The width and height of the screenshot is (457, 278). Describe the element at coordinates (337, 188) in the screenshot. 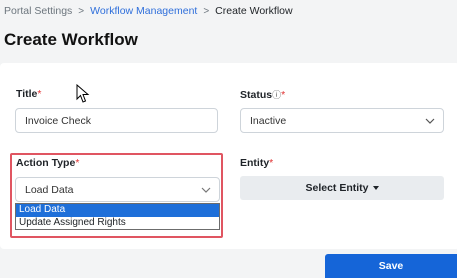

I see `select-entity-label: Select Entity` at that location.